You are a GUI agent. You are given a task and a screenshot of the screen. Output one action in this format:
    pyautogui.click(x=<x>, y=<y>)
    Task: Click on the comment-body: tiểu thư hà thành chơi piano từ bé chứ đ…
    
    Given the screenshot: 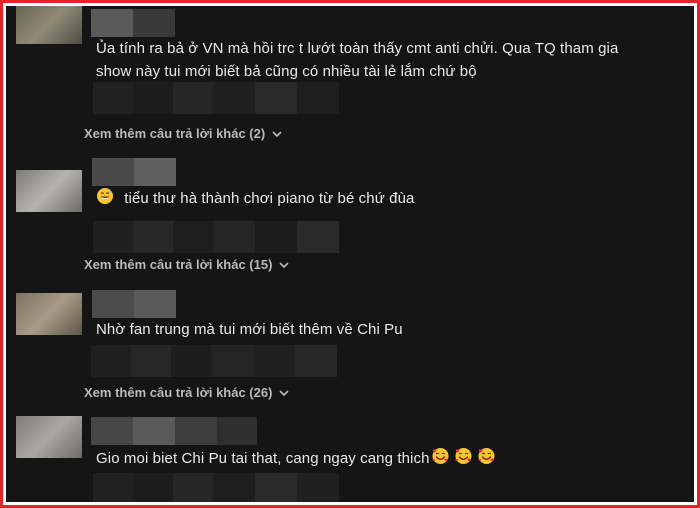 What is the action you would take?
    pyautogui.click(x=269, y=198)
    